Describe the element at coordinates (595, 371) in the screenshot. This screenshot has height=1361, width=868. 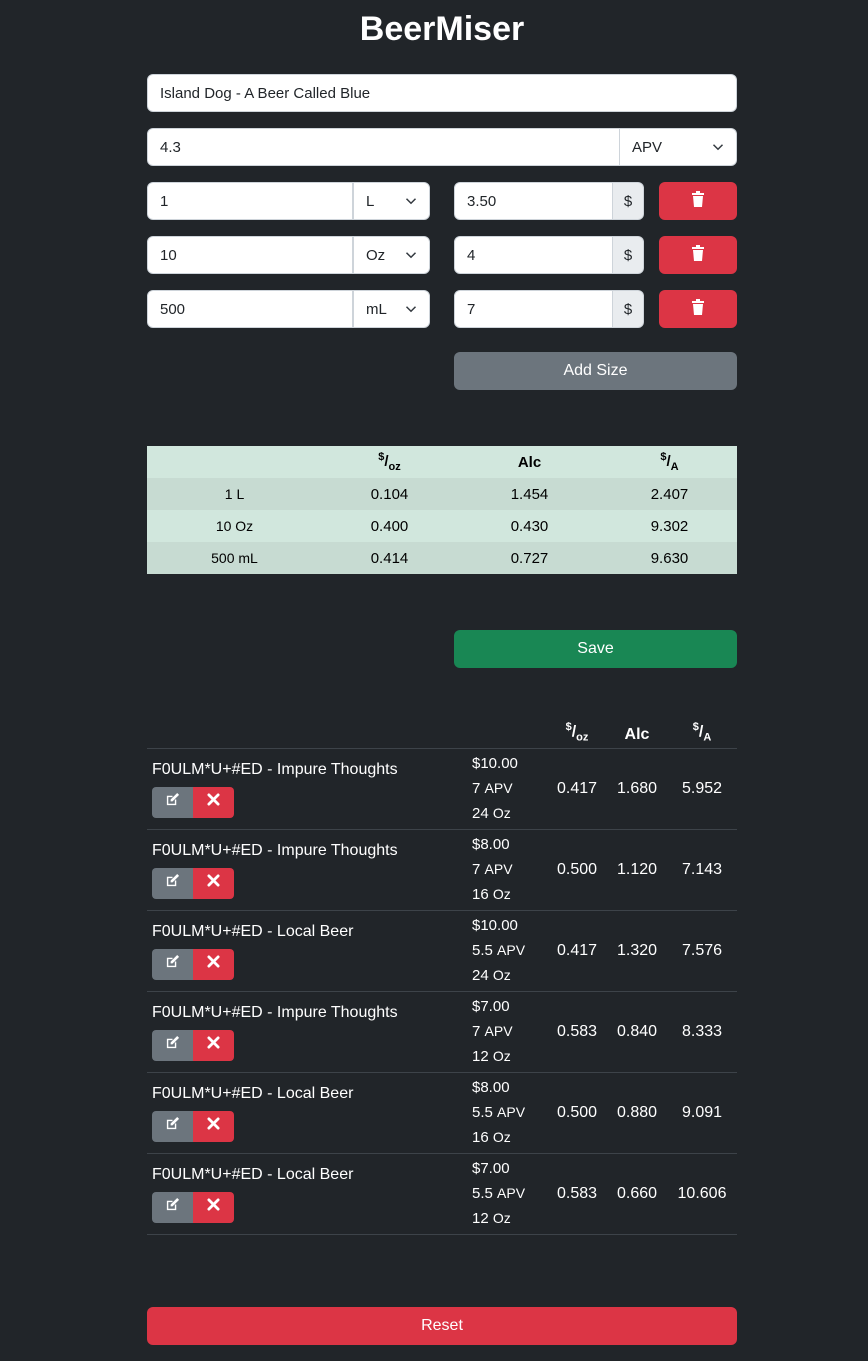
I see `add-size-button: Add Size` at that location.